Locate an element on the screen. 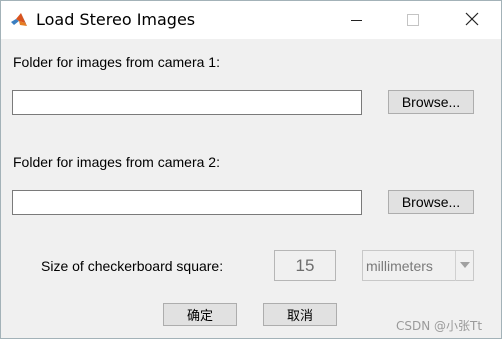 This screenshot has height=339, width=502. close-icon is located at coordinates (472, 19).